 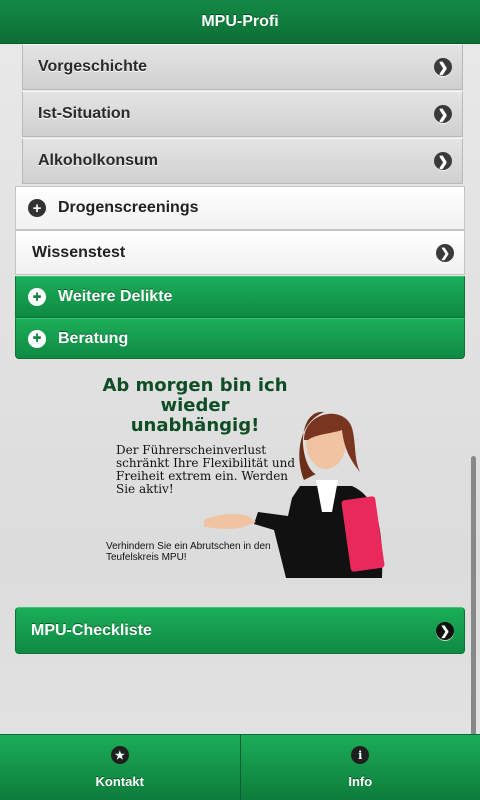 I want to click on page-title: MPU-Profi, so click(x=240, y=21).